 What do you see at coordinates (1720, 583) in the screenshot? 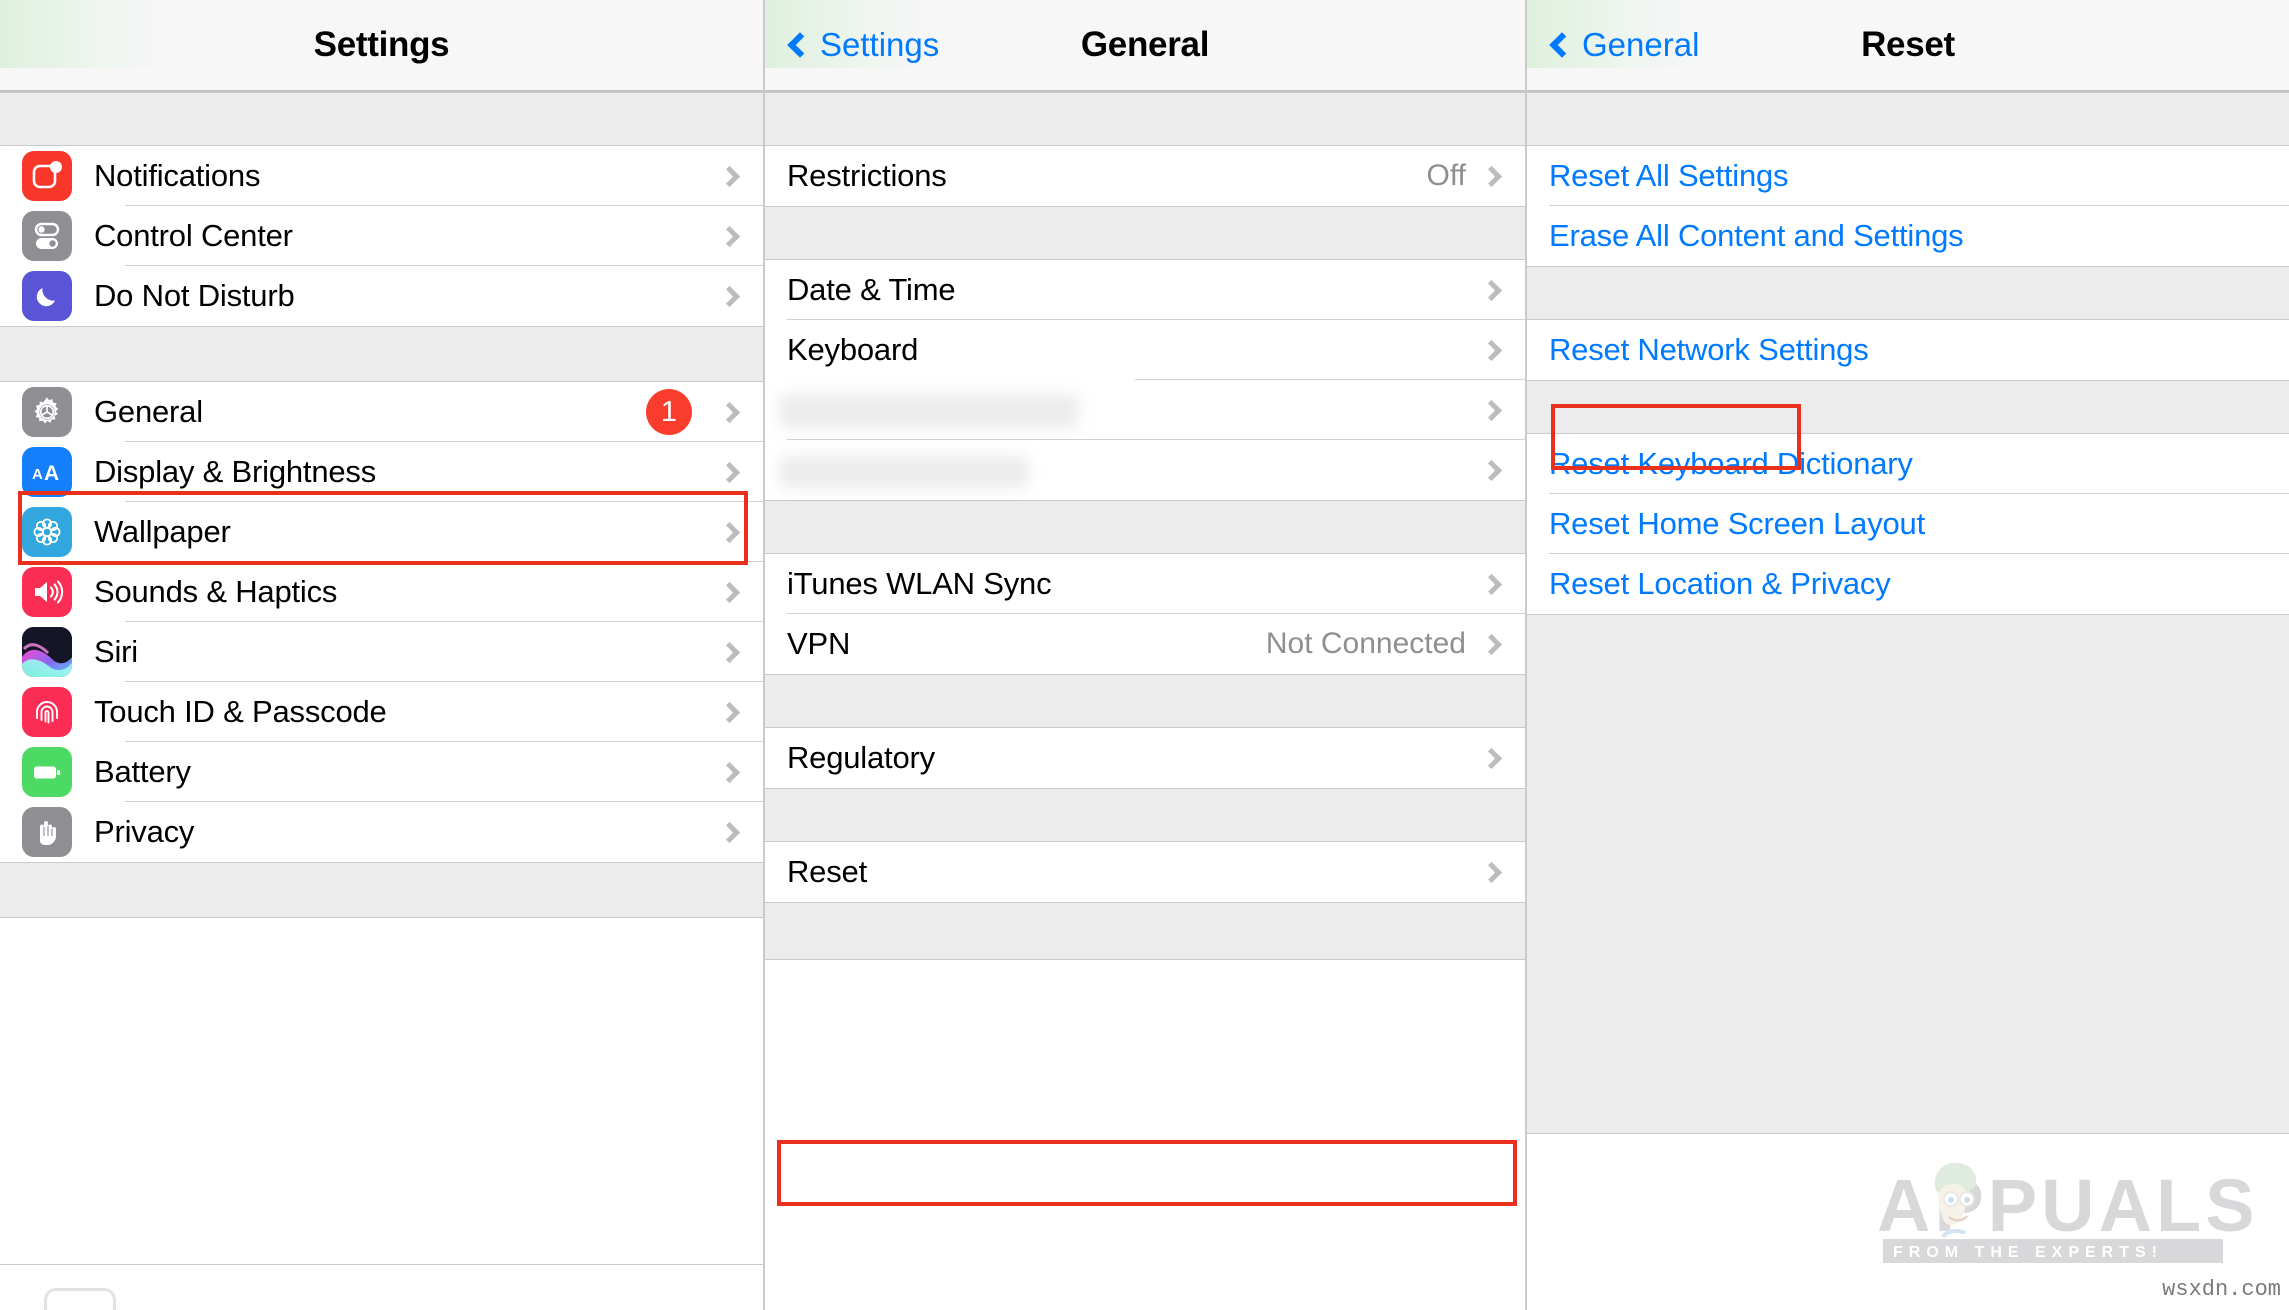
I see `row-label: Reset Location & Privacy` at bounding box center [1720, 583].